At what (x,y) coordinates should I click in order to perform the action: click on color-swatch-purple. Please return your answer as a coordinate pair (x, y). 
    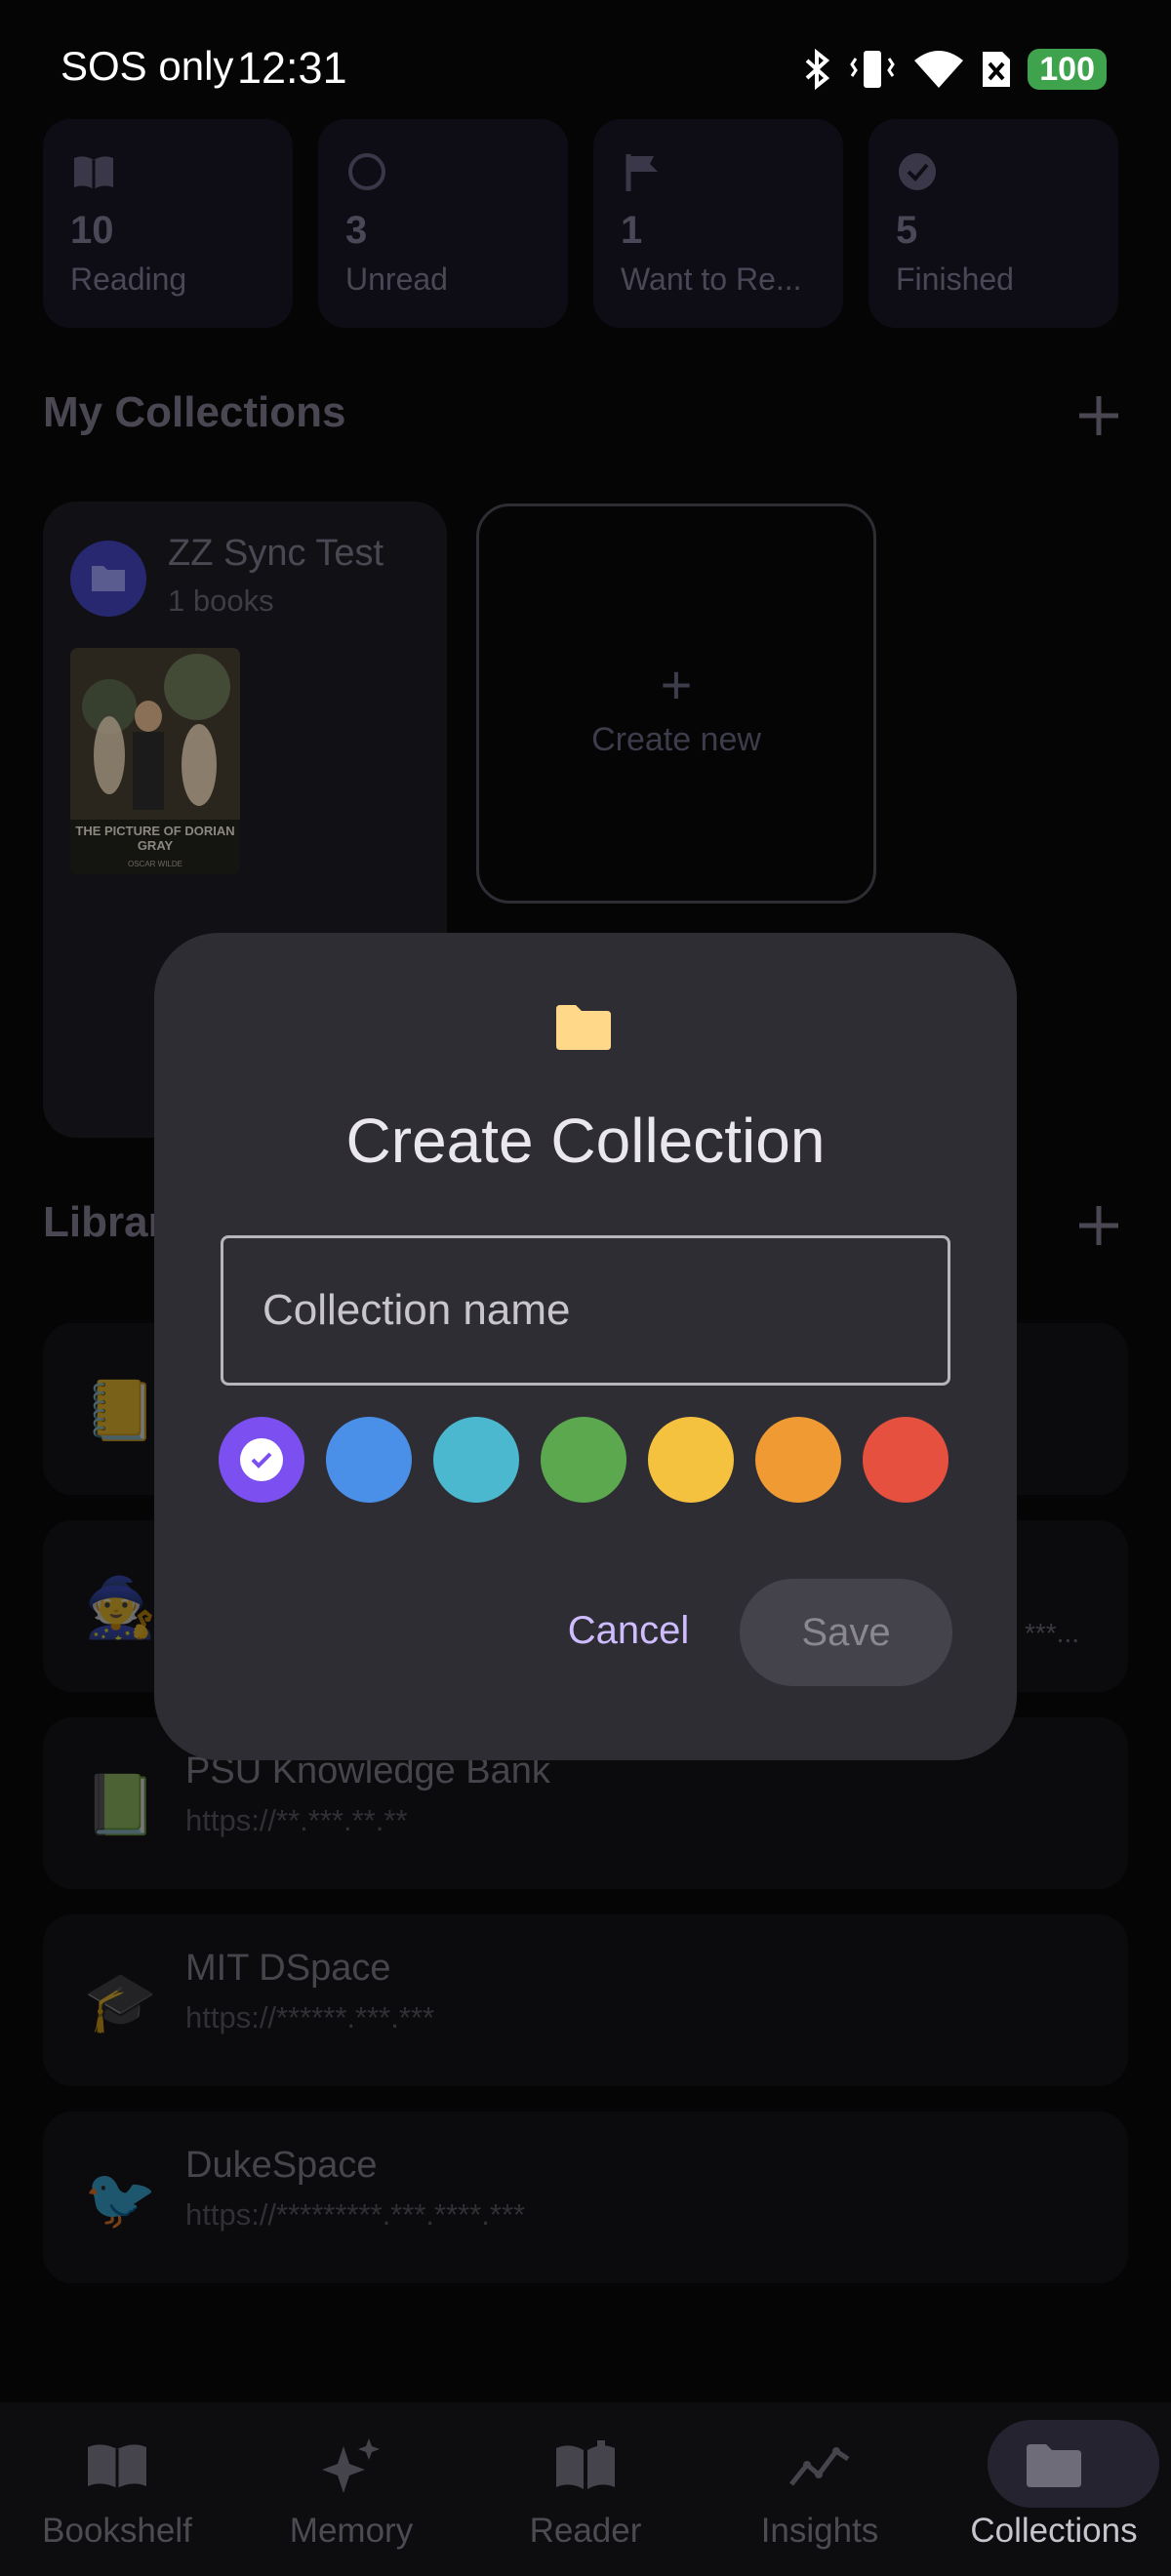
    Looking at the image, I should click on (261, 1460).